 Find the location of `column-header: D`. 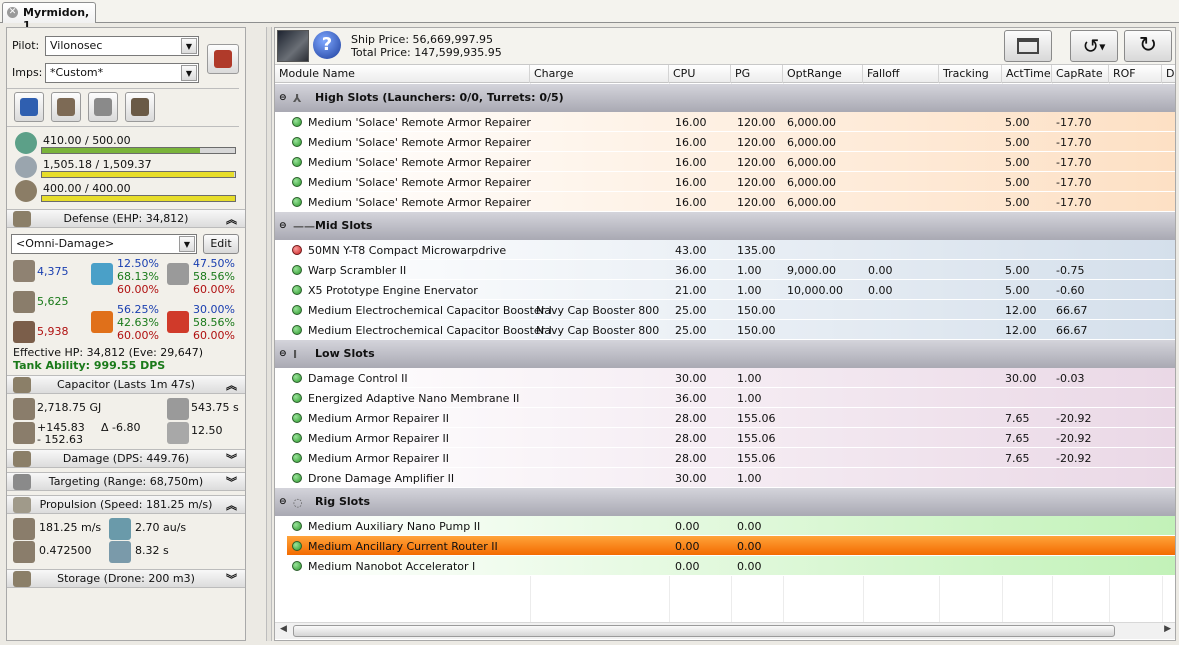

column-header: D is located at coordinates (1168, 74).